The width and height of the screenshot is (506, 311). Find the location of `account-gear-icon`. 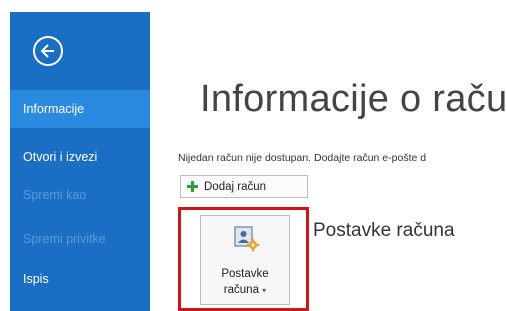

account-gear-icon is located at coordinates (247, 239).